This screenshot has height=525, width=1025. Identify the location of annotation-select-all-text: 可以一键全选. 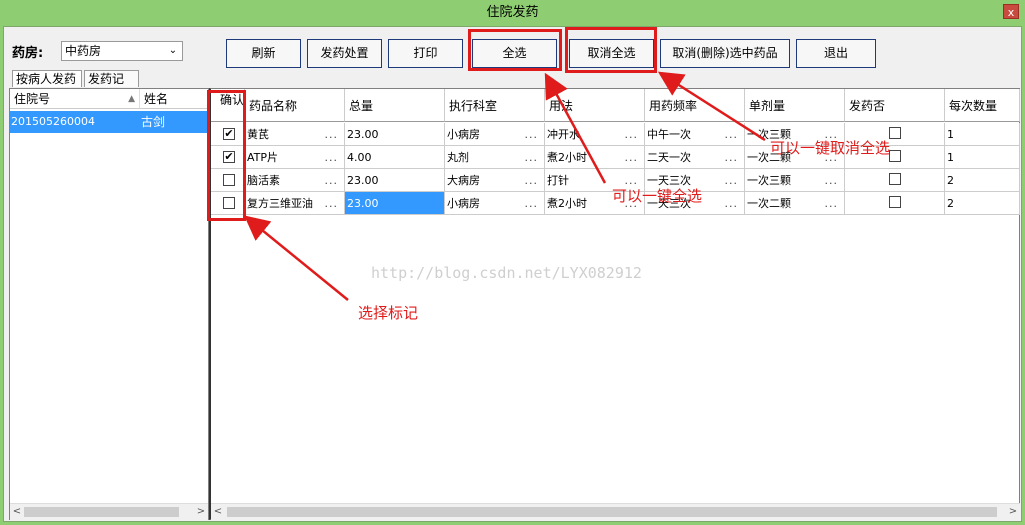
(657, 196).